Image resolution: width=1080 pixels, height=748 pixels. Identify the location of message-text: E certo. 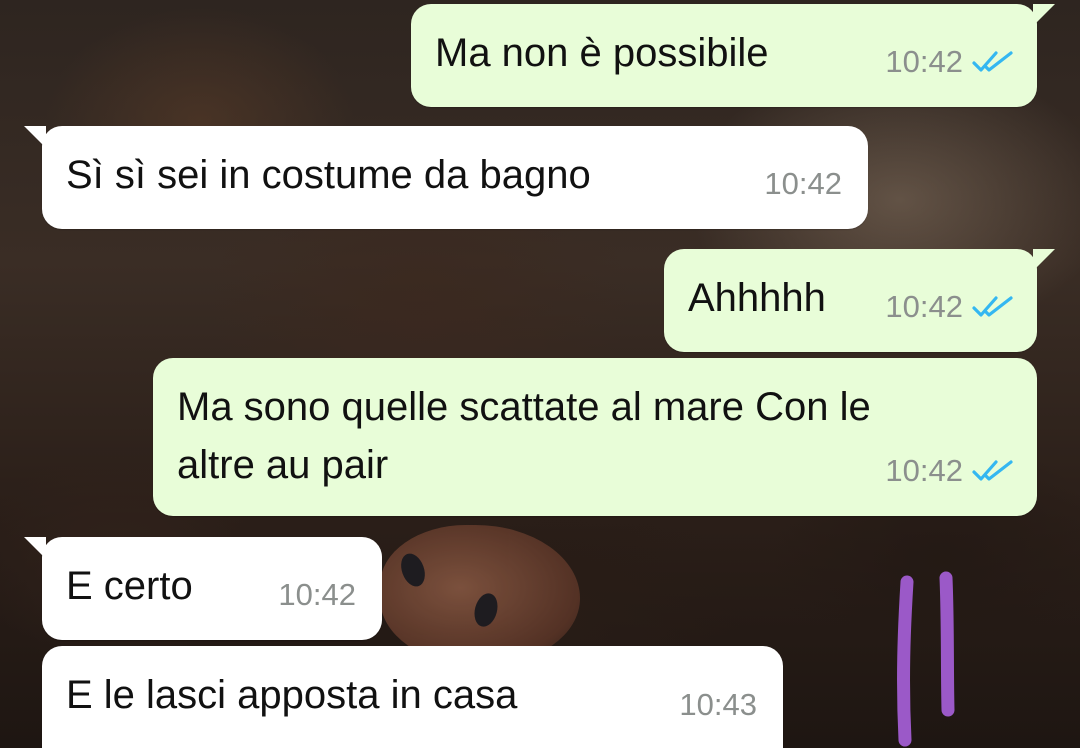
(129, 586).